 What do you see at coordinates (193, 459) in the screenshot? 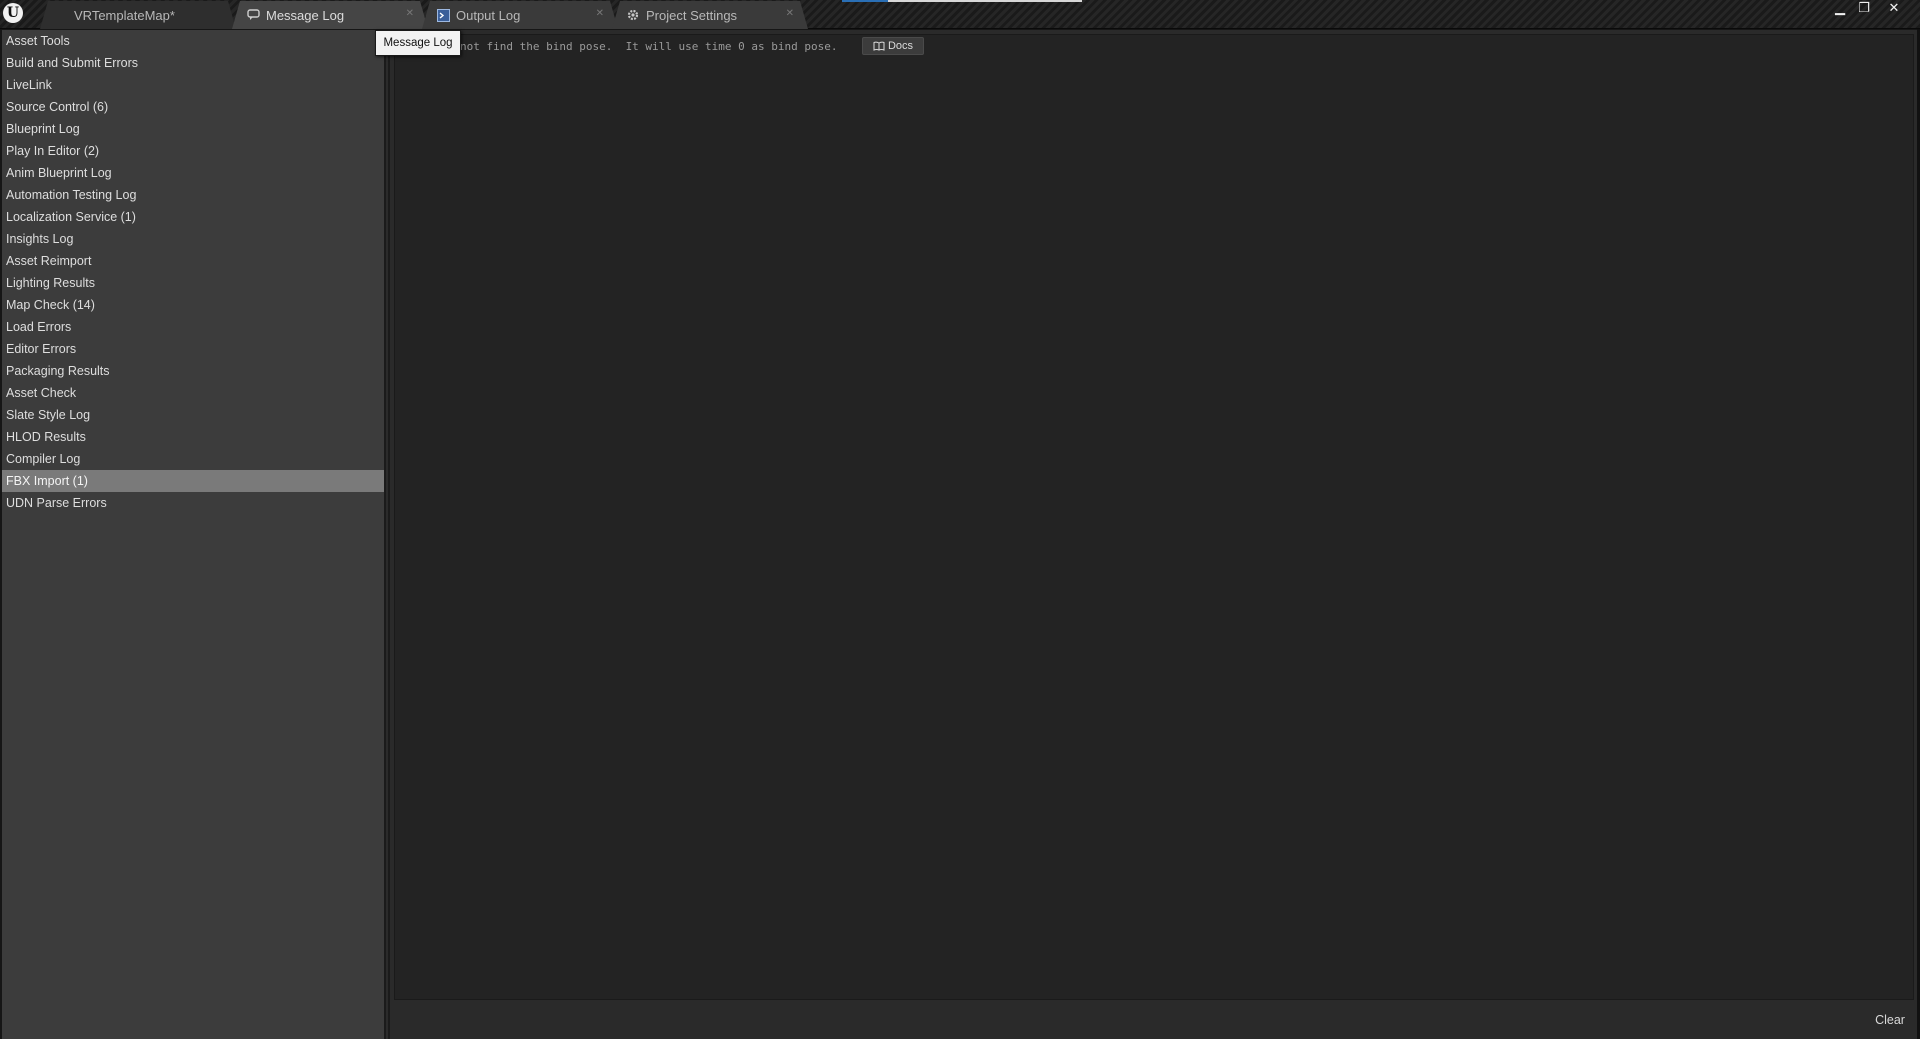
I see `sidebar-item: Compiler Log` at bounding box center [193, 459].